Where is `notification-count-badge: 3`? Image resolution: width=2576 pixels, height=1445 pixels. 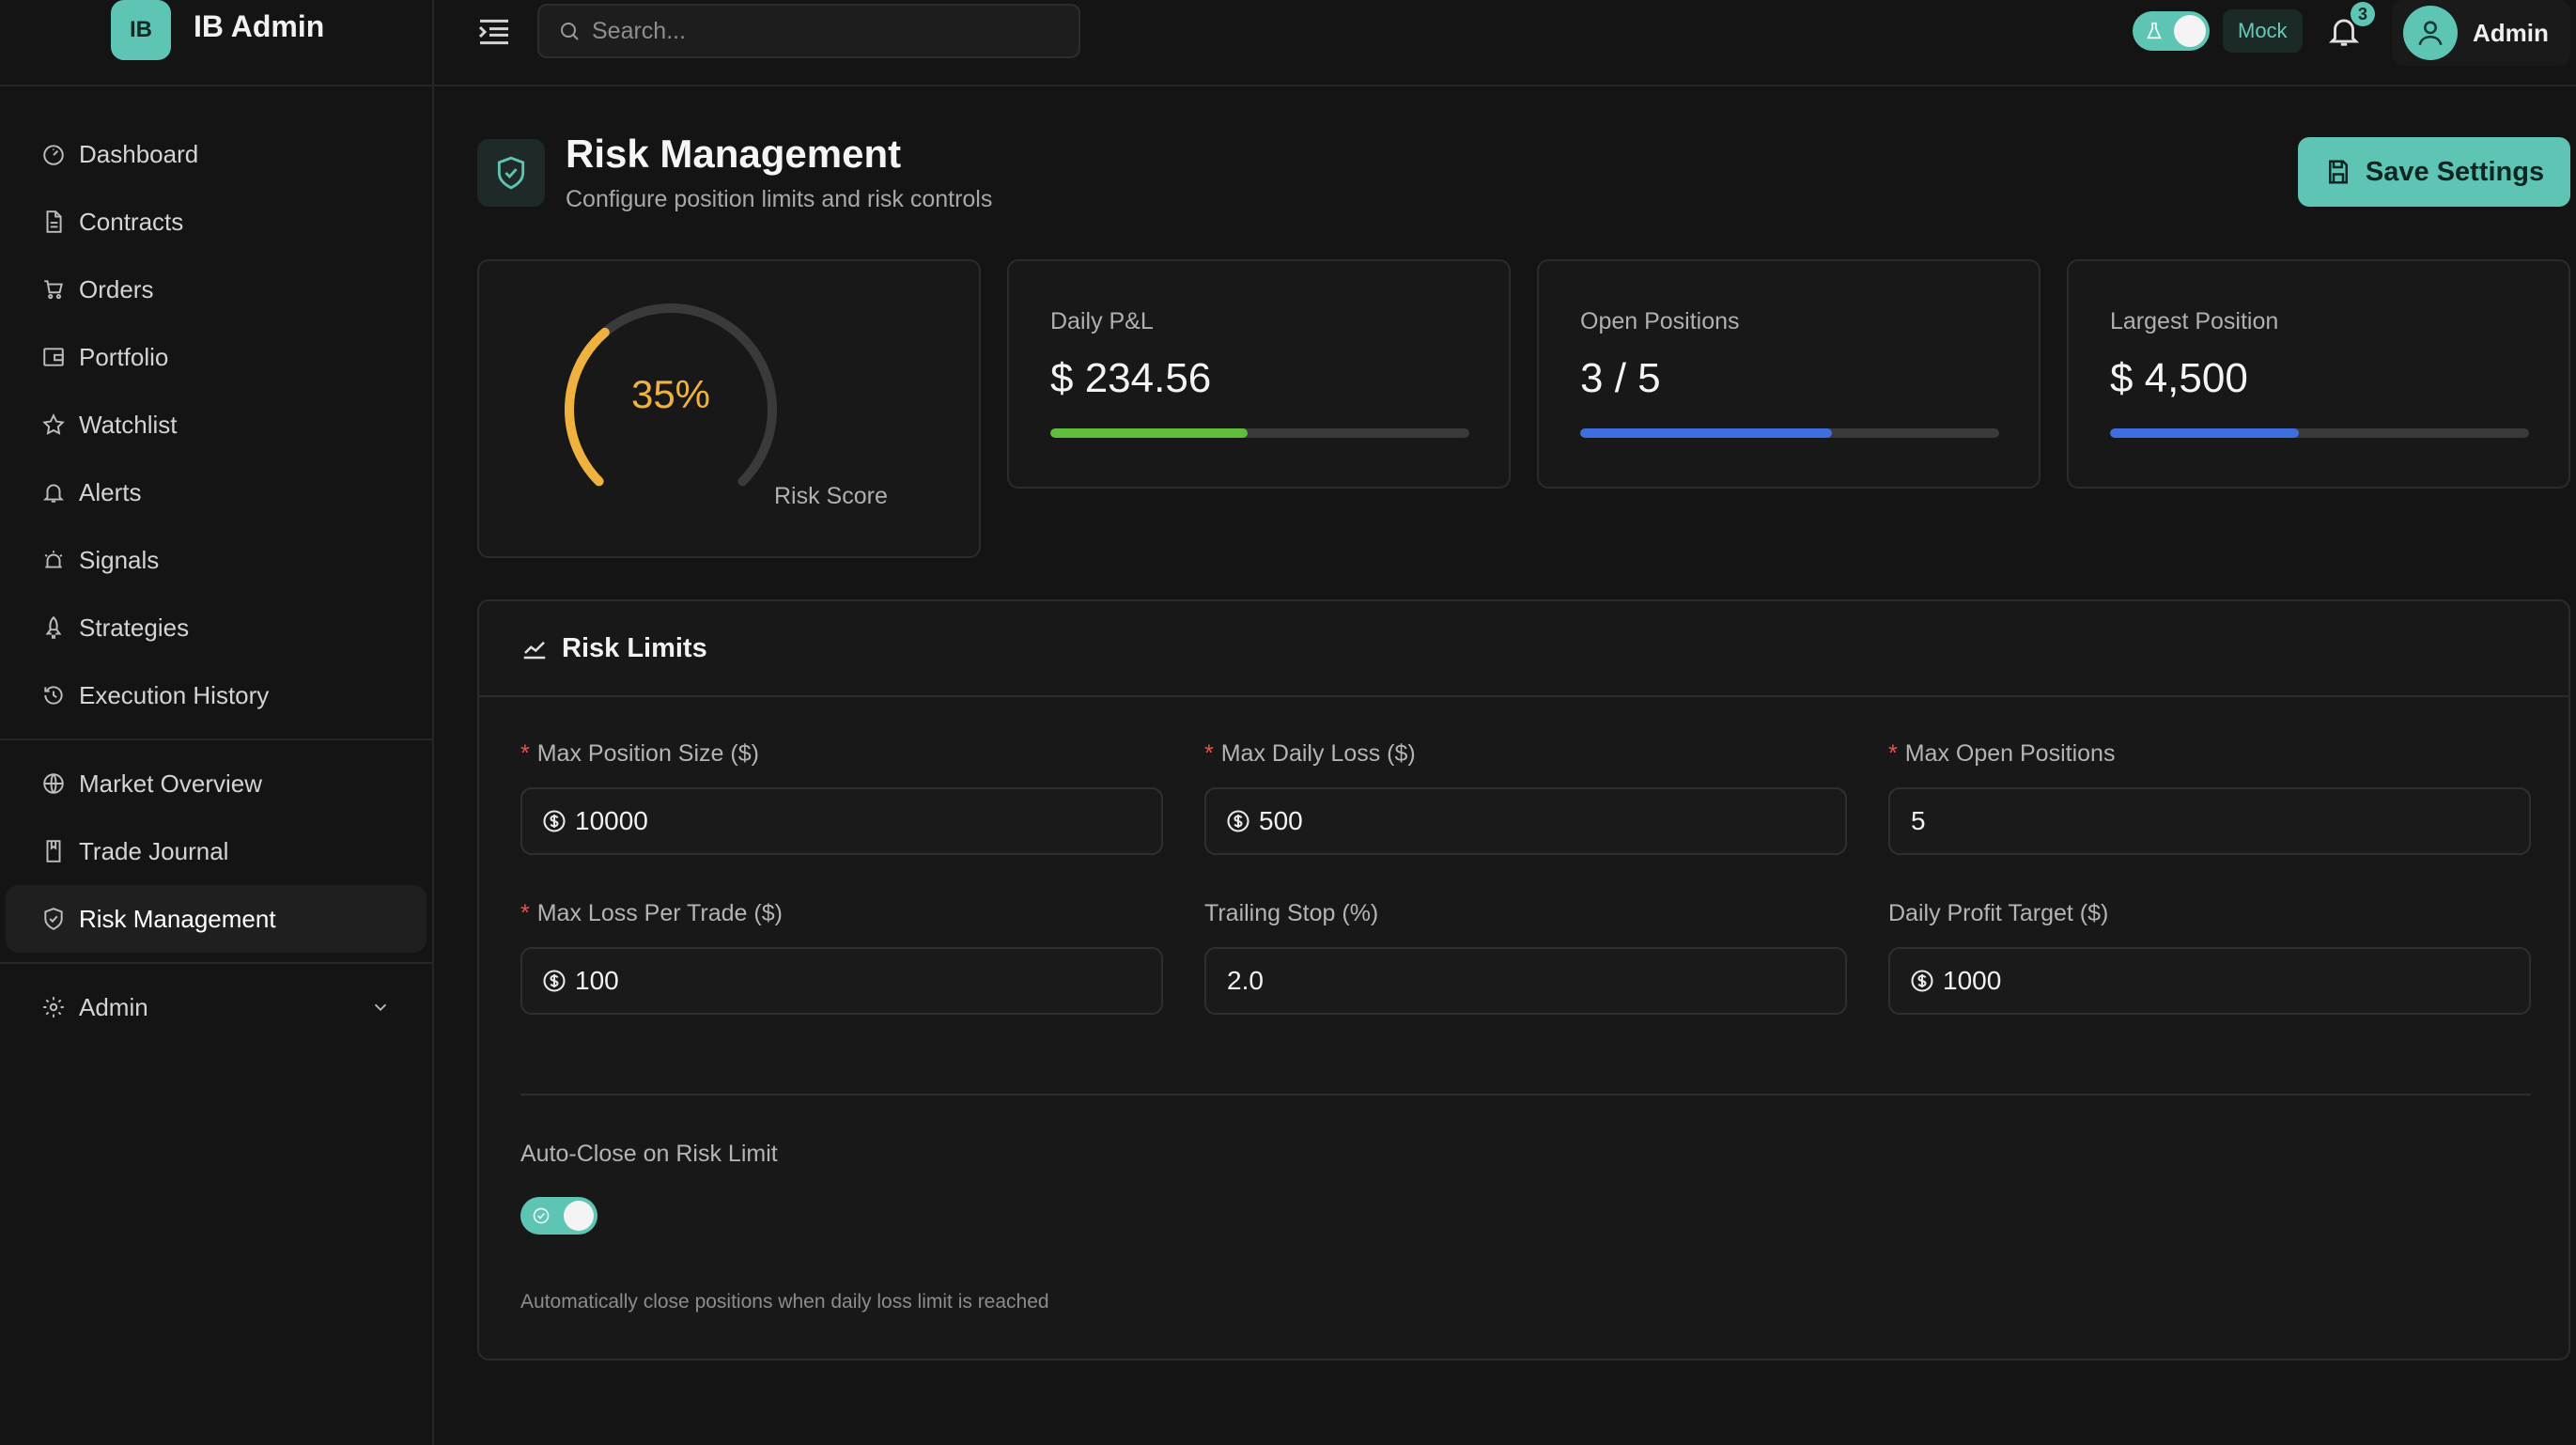
notification-count-badge: 3 is located at coordinates (2363, 14).